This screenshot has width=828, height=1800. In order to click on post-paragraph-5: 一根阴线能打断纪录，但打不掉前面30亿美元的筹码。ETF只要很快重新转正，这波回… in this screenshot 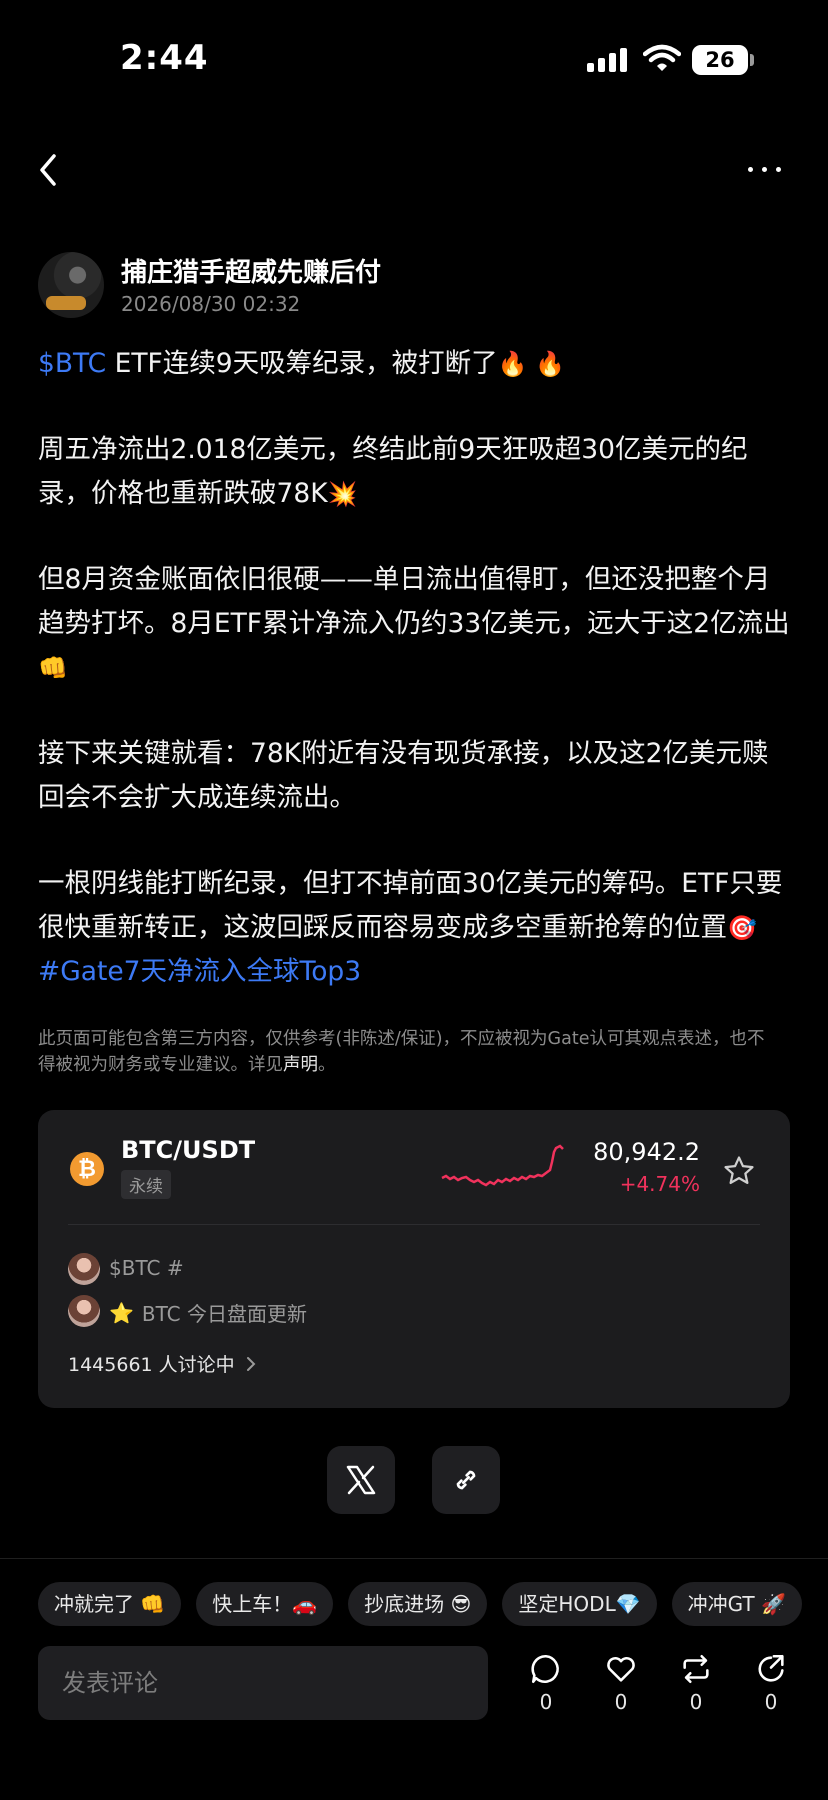, I will do `click(414, 928)`.